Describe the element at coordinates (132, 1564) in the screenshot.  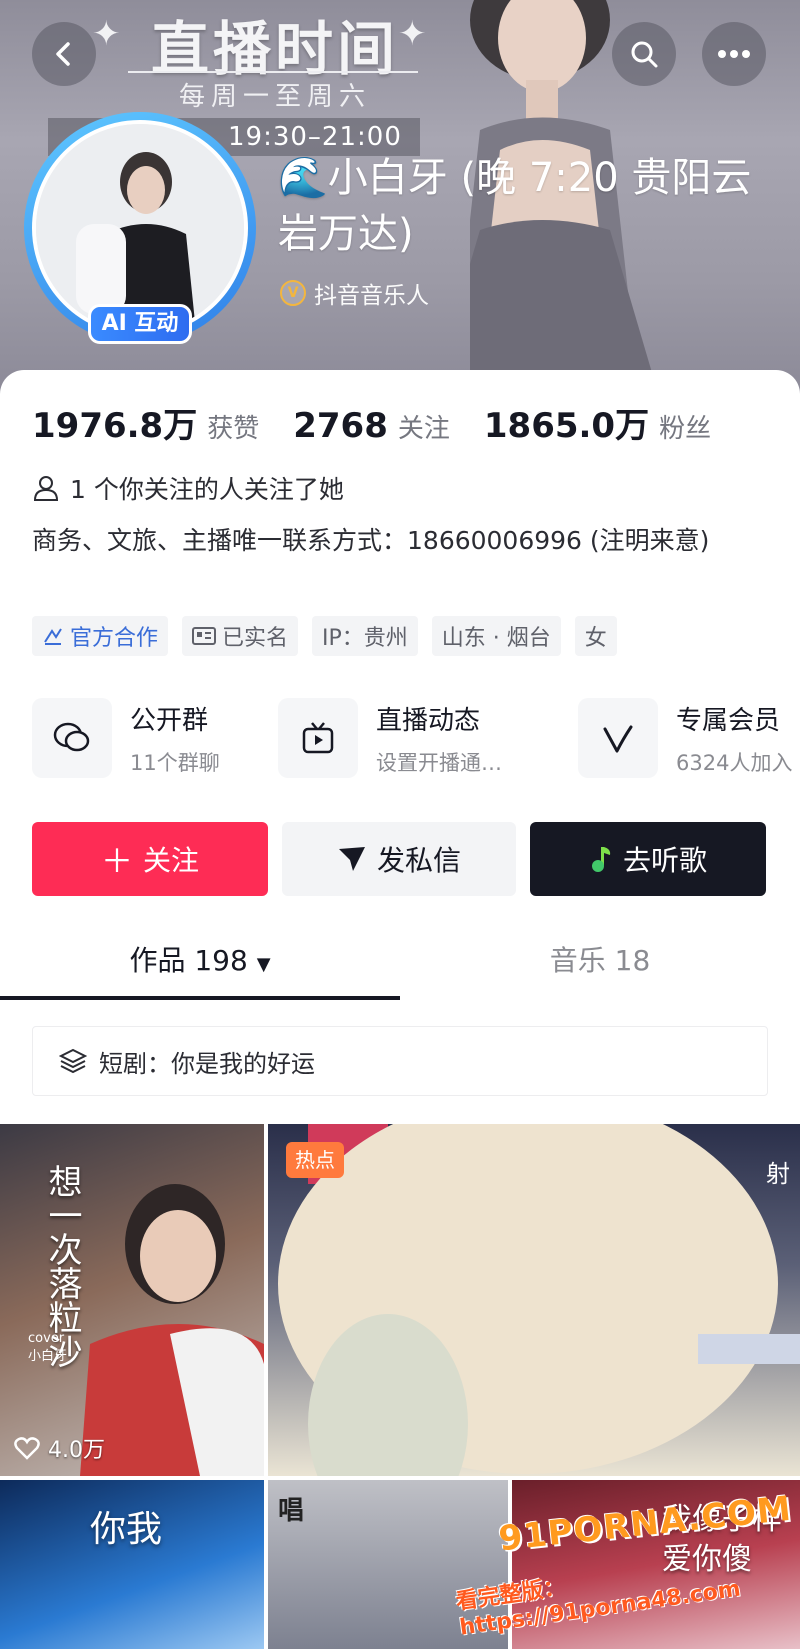
I see `video-thumbnail: 你我` at that location.